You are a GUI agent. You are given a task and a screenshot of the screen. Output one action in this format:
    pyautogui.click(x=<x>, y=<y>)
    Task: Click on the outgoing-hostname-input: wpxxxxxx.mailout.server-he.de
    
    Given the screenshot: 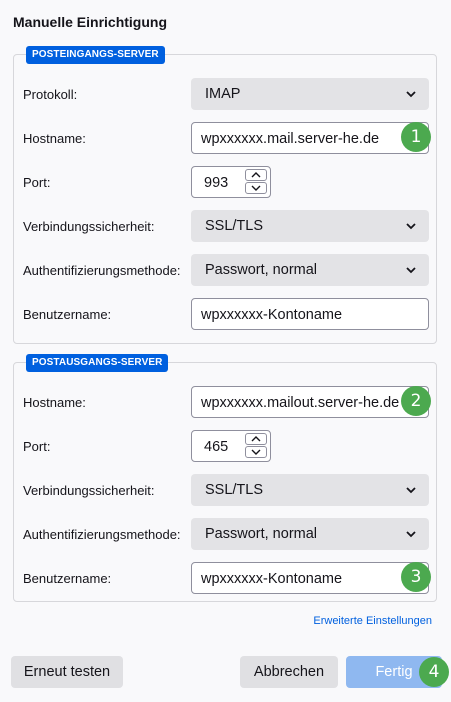 What is the action you would take?
    pyautogui.click(x=310, y=402)
    